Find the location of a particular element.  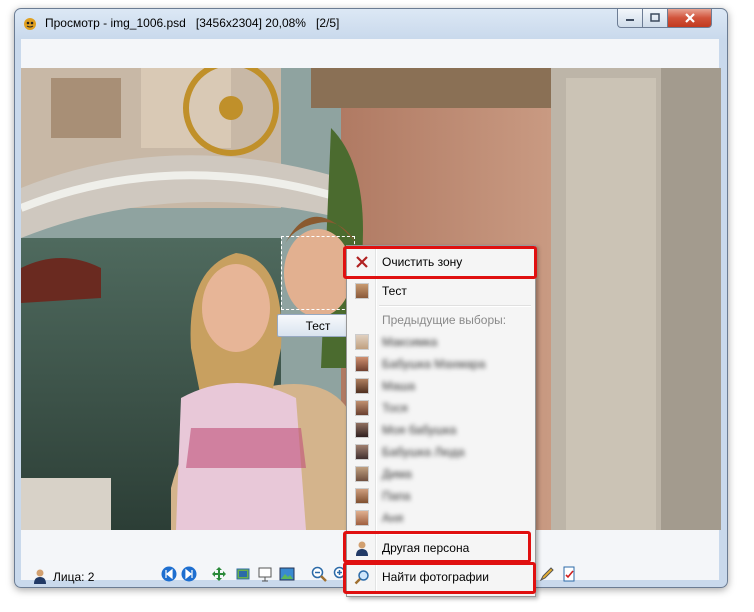

menu-item-label: Дима is located at coordinates (397, 474).